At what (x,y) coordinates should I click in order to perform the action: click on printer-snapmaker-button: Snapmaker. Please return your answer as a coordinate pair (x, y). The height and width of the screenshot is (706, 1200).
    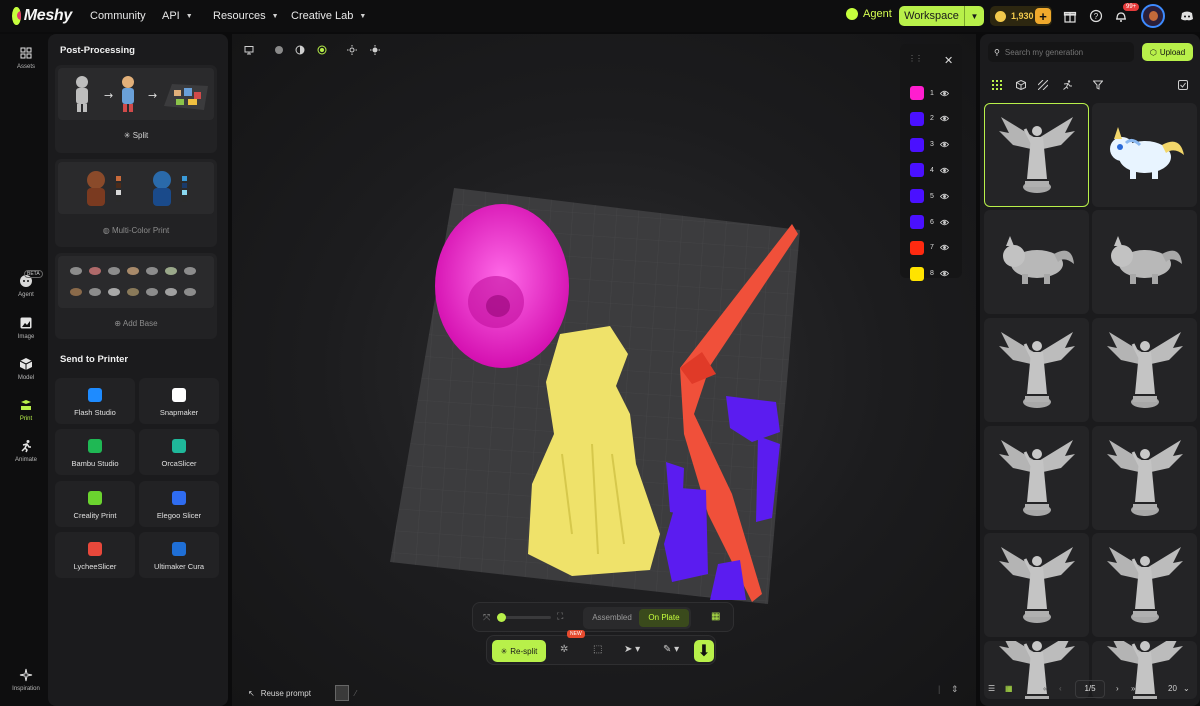
    Looking at the image, I should click on (179, 401).